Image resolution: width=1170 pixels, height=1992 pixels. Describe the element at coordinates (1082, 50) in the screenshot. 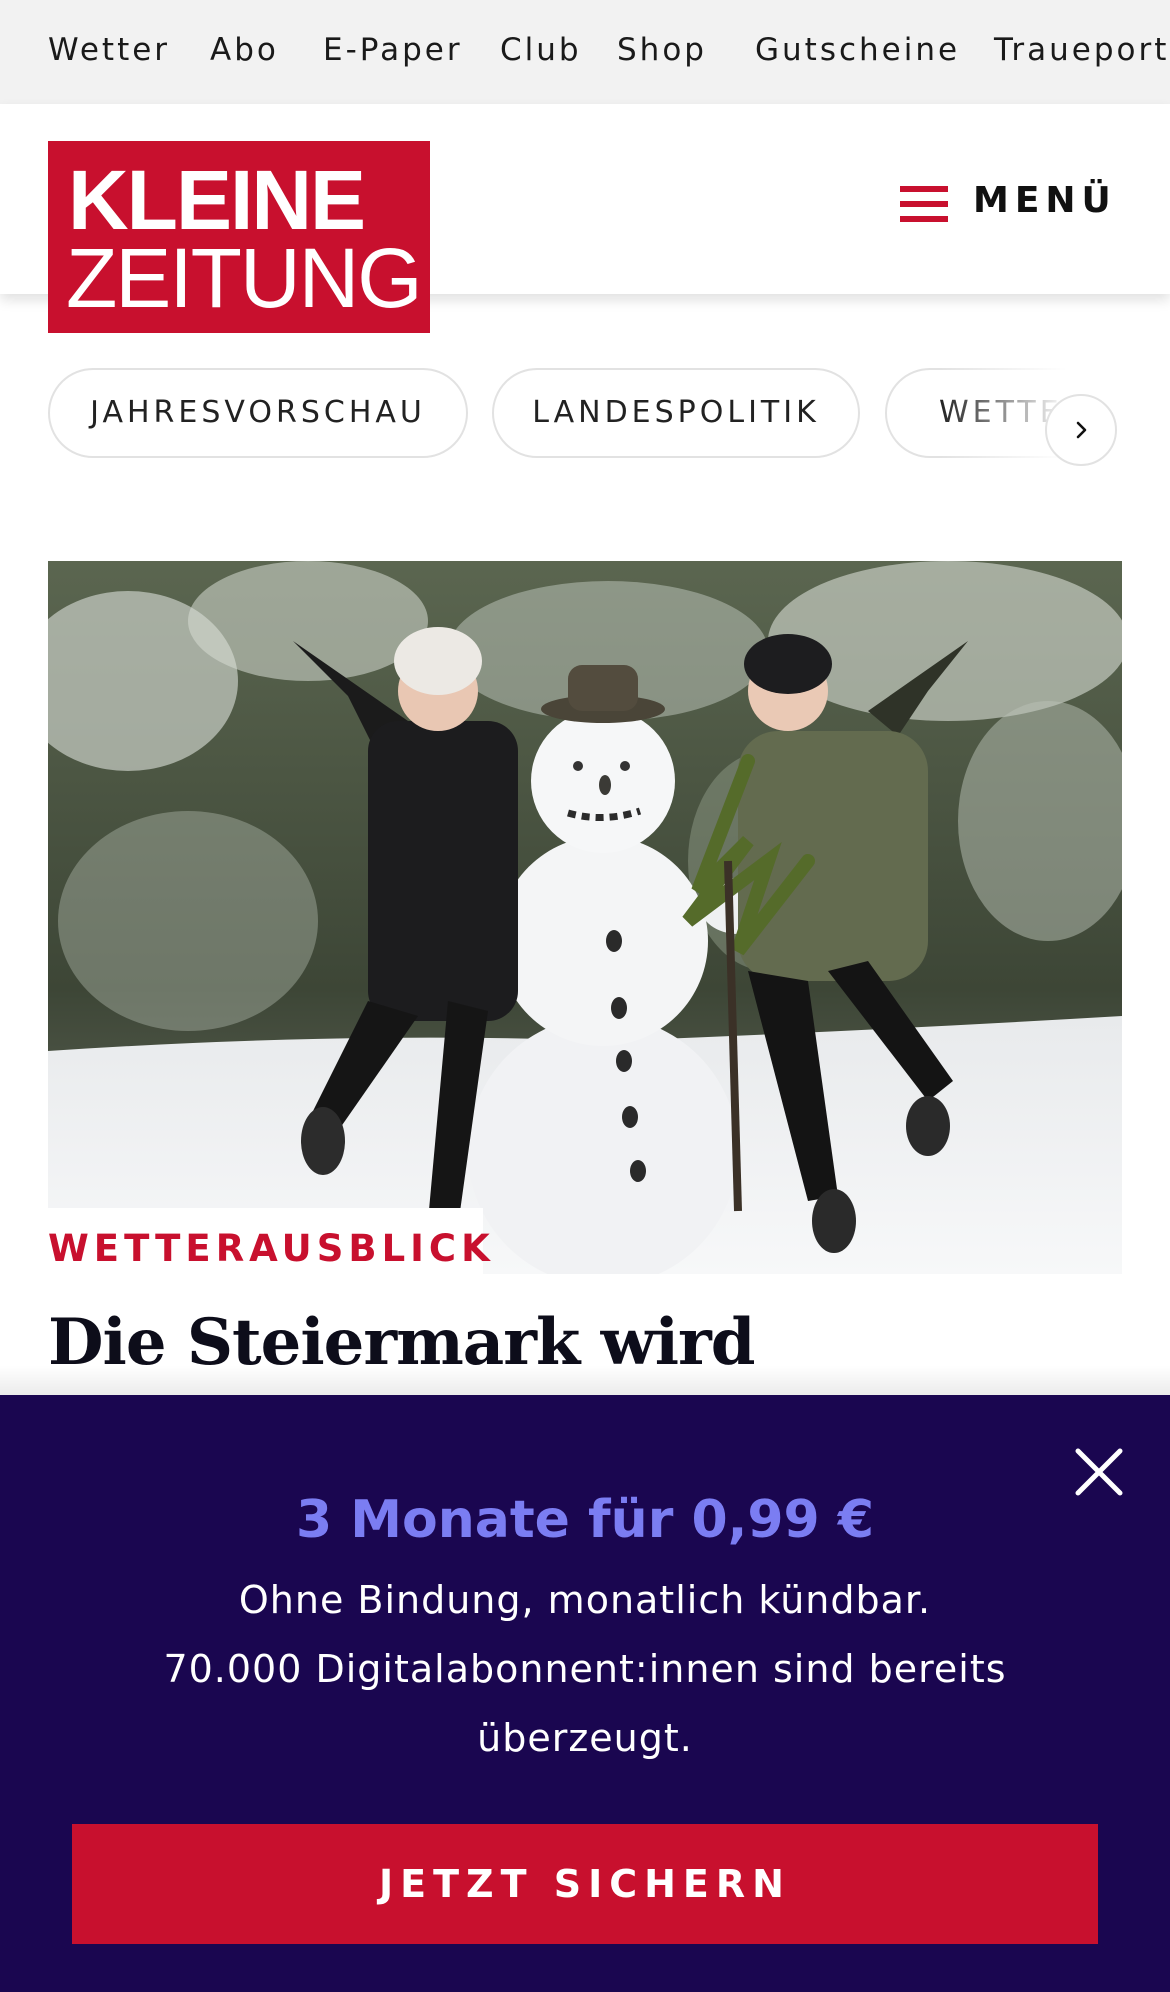

I see `topnav-item-traueportal: Traueportal` at that location.